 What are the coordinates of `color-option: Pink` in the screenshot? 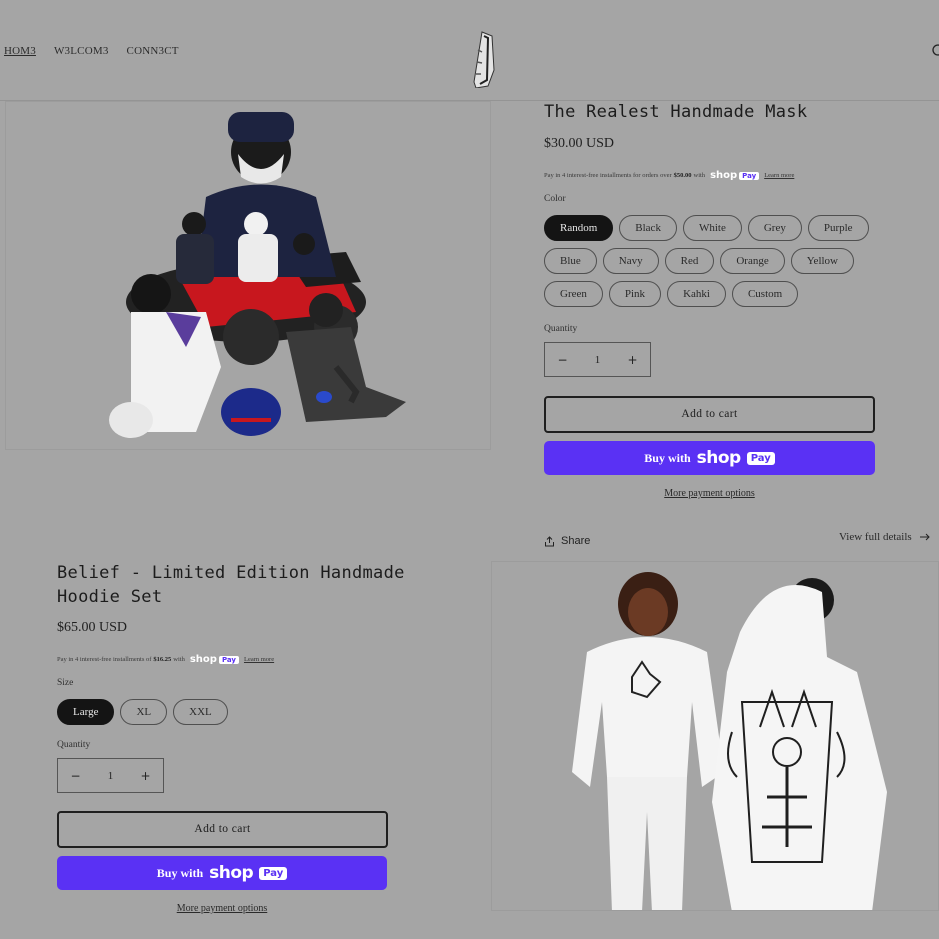 It's located at (635, 294).